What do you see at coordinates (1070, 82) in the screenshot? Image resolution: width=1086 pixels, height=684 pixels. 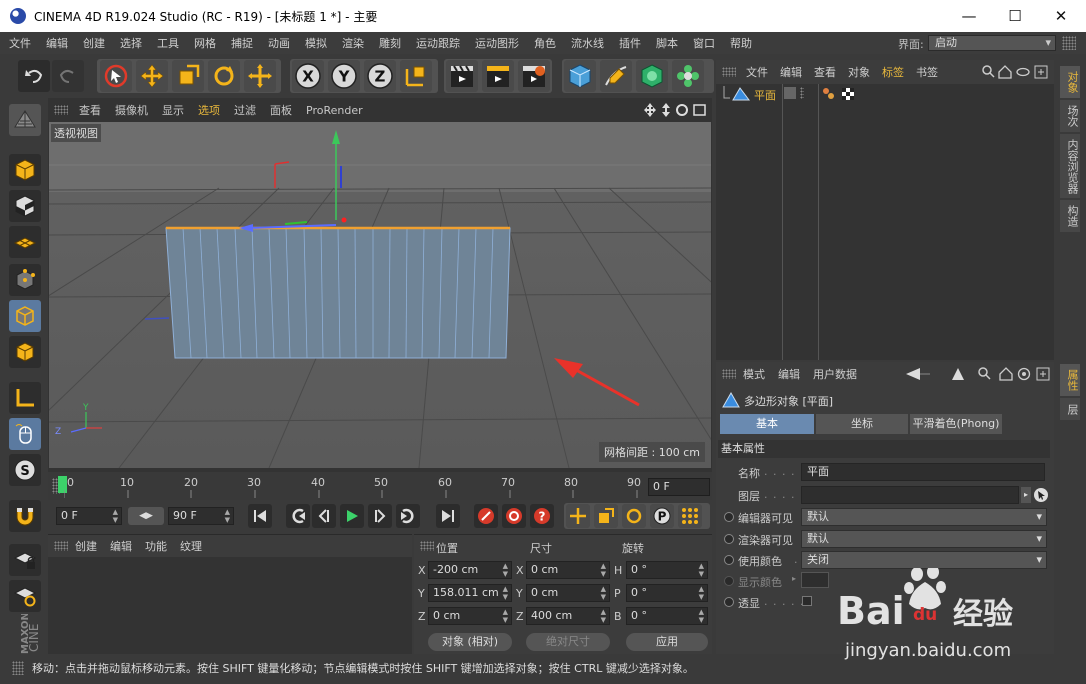 I see `vtab-objects: 对象` at bounding box center [1070, 82].